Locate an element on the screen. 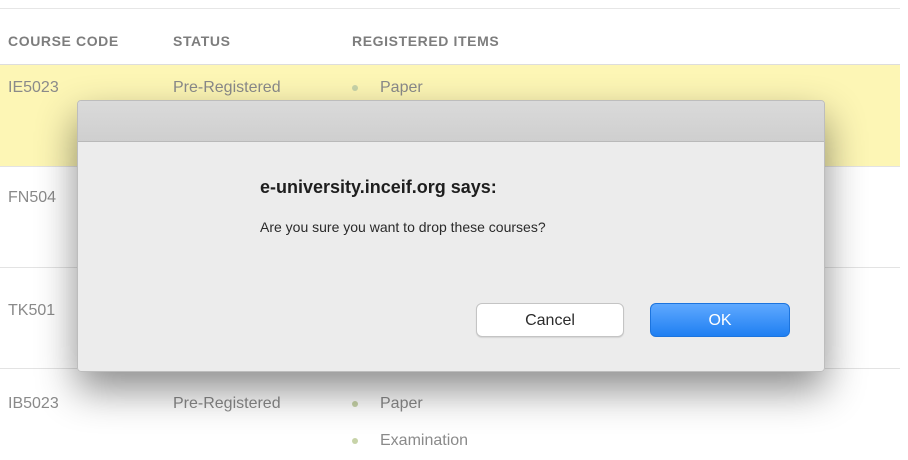 The image size is (908, 460). table-header: COURSE CODE STATUS REGISTERED ITEMS is located at coordinates (450, 37).